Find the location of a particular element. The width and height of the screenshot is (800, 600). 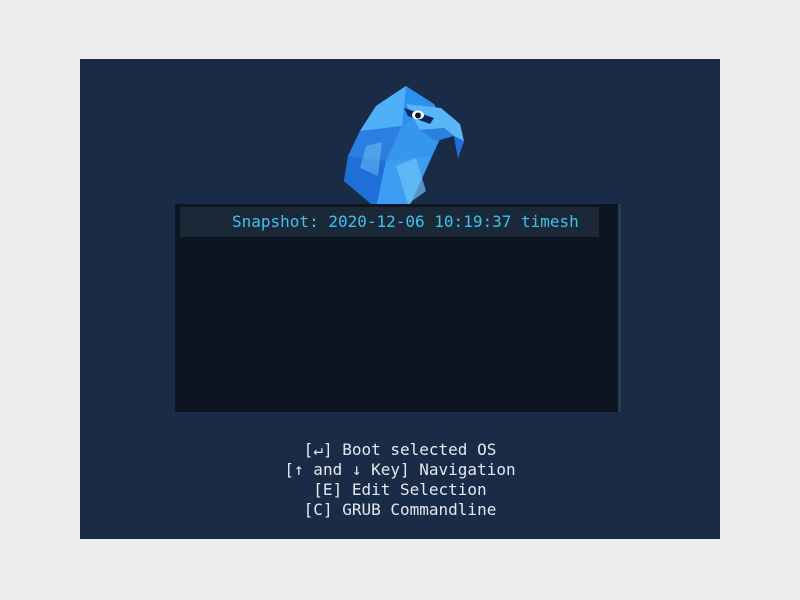

help-grub-commandline: [C] GRUB Commandline is located at coordinates (400, 509).